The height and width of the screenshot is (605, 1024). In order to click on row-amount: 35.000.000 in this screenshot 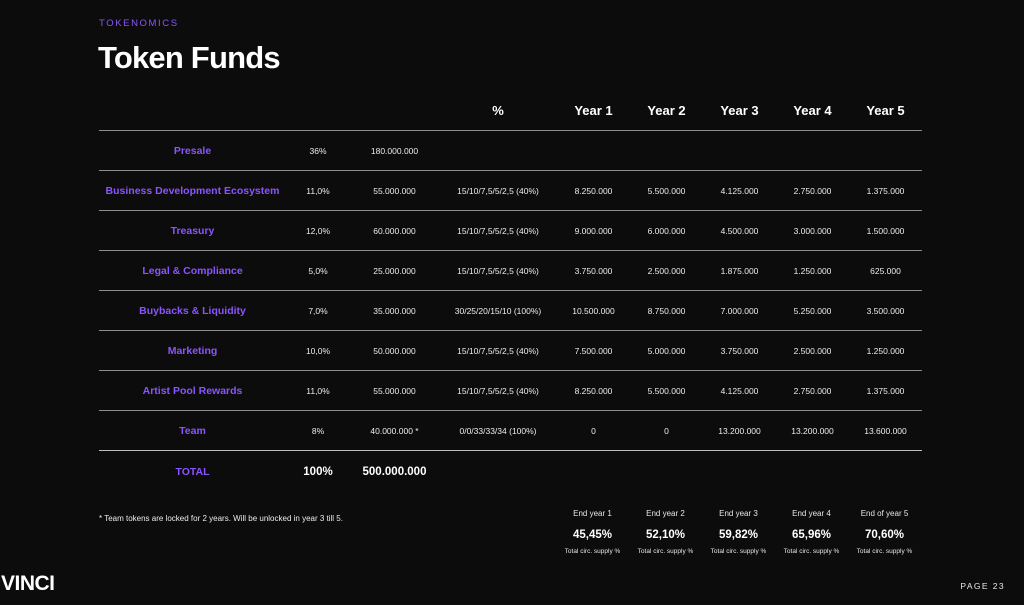, I will do `click(394, 310)`.